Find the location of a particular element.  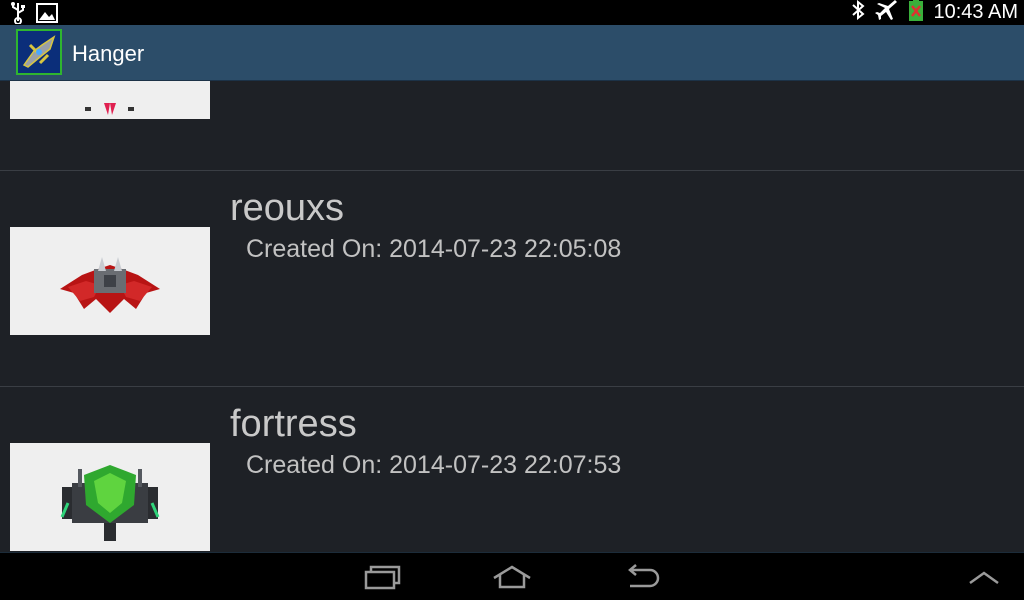

app-ship-icon is located at coordinates (39, 52).